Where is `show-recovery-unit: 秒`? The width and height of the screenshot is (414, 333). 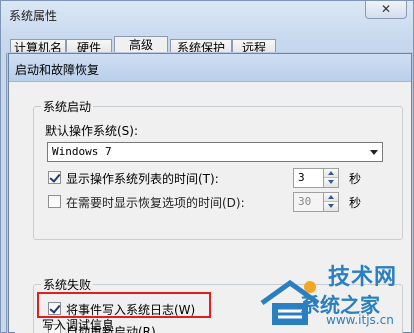 show-recovery-unit: 秒 is located at coordinates (355, 203).